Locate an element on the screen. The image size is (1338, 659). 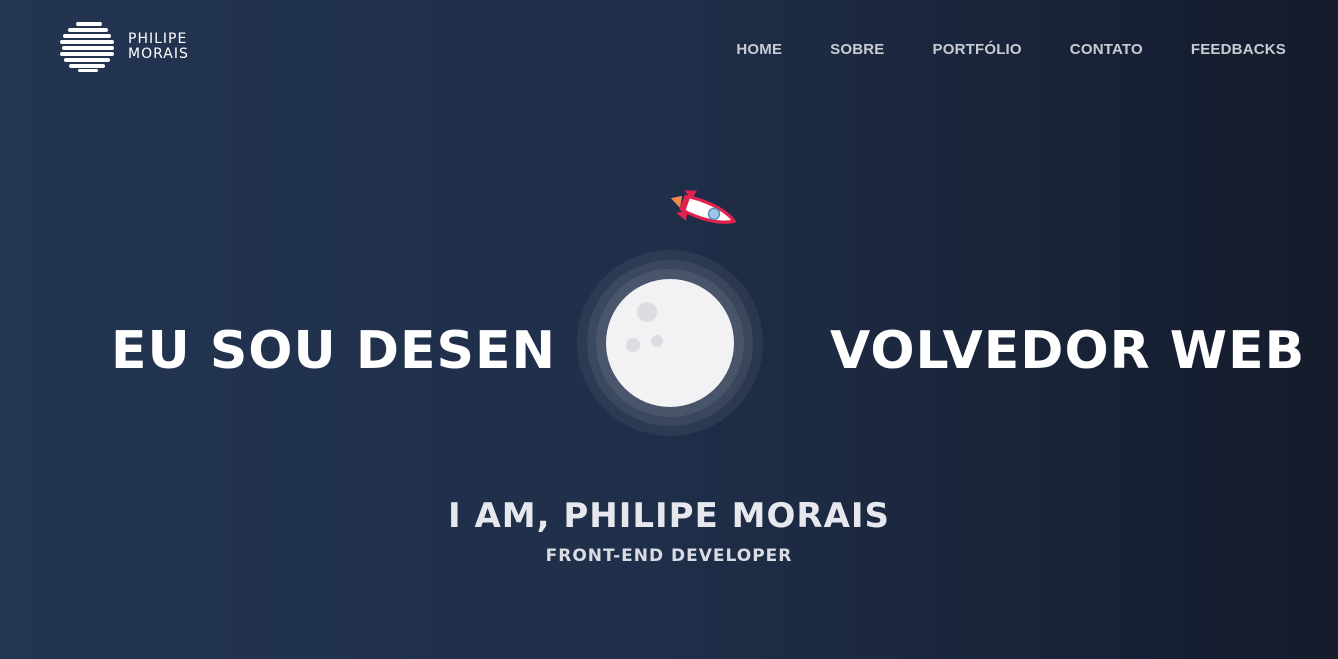
nav-item-sobre: SOBRE is located at coordinates (857, 49).